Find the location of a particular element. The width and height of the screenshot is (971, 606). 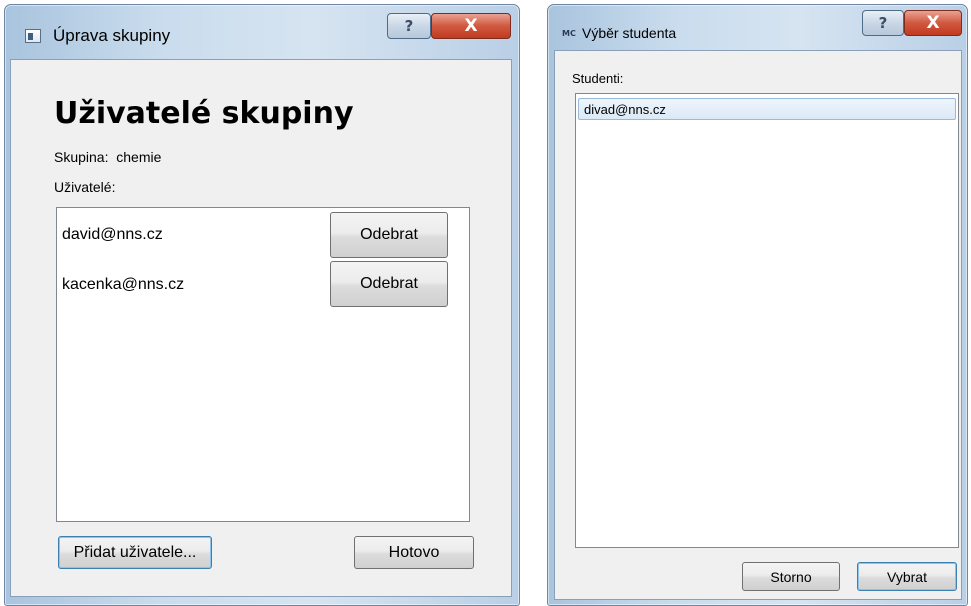

page-title: Uživatelé skupiny is located at coordinates (204, 113).